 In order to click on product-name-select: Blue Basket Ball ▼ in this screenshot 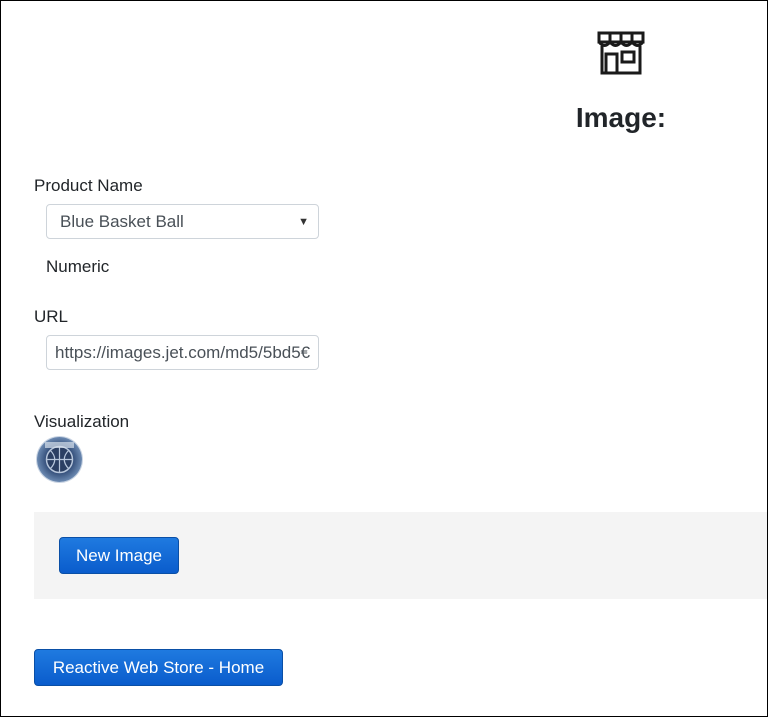, I will do `click(182, 221)`.